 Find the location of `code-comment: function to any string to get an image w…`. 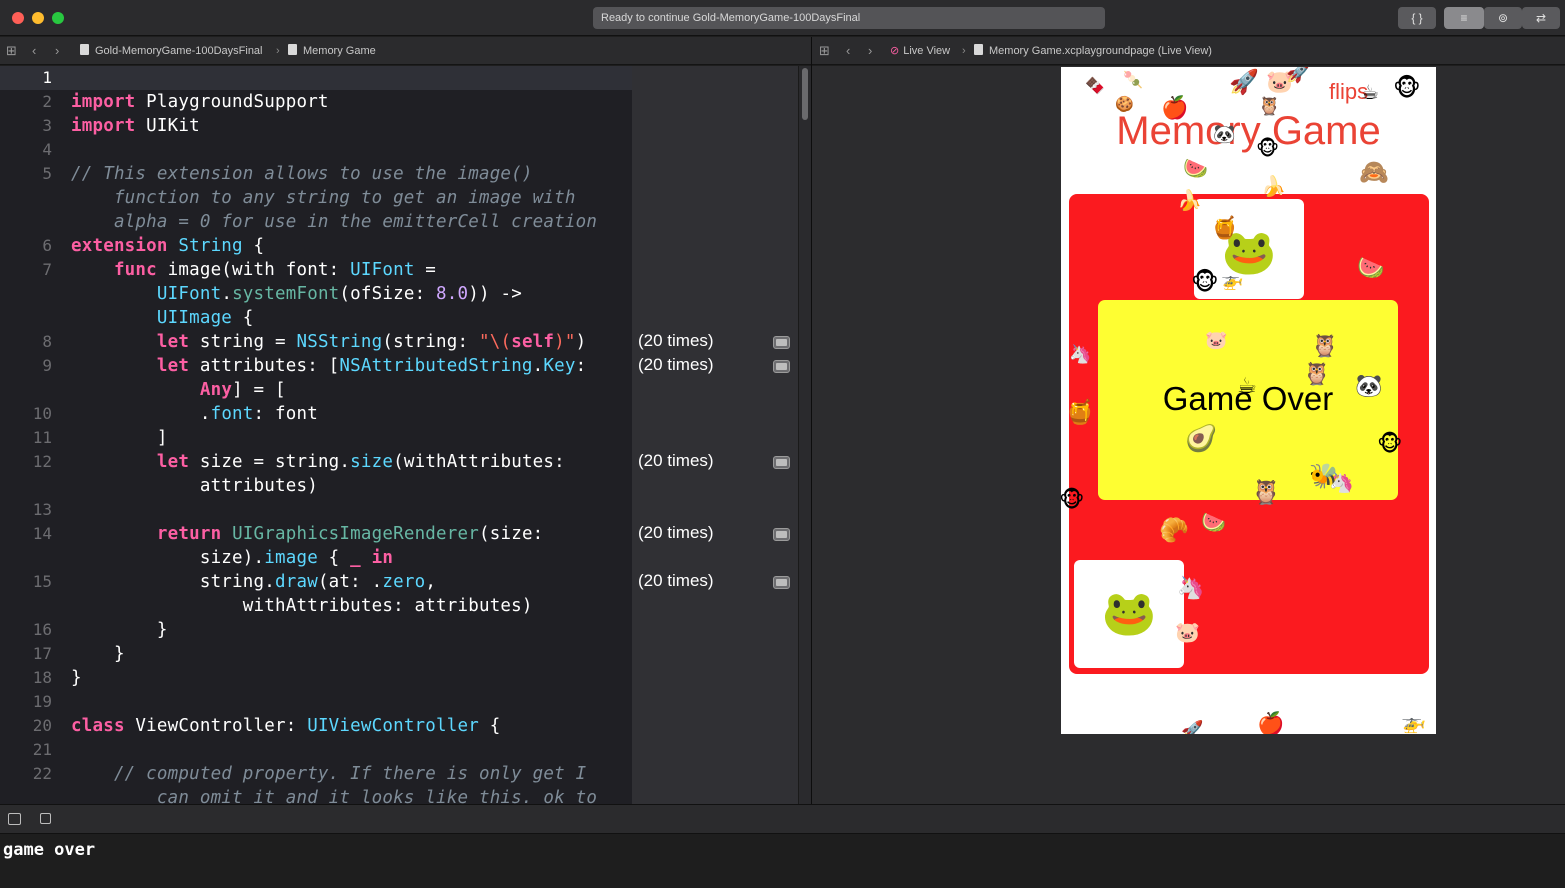

code-comment: function to any string to get an image w… is located at coordinates (323, 198).